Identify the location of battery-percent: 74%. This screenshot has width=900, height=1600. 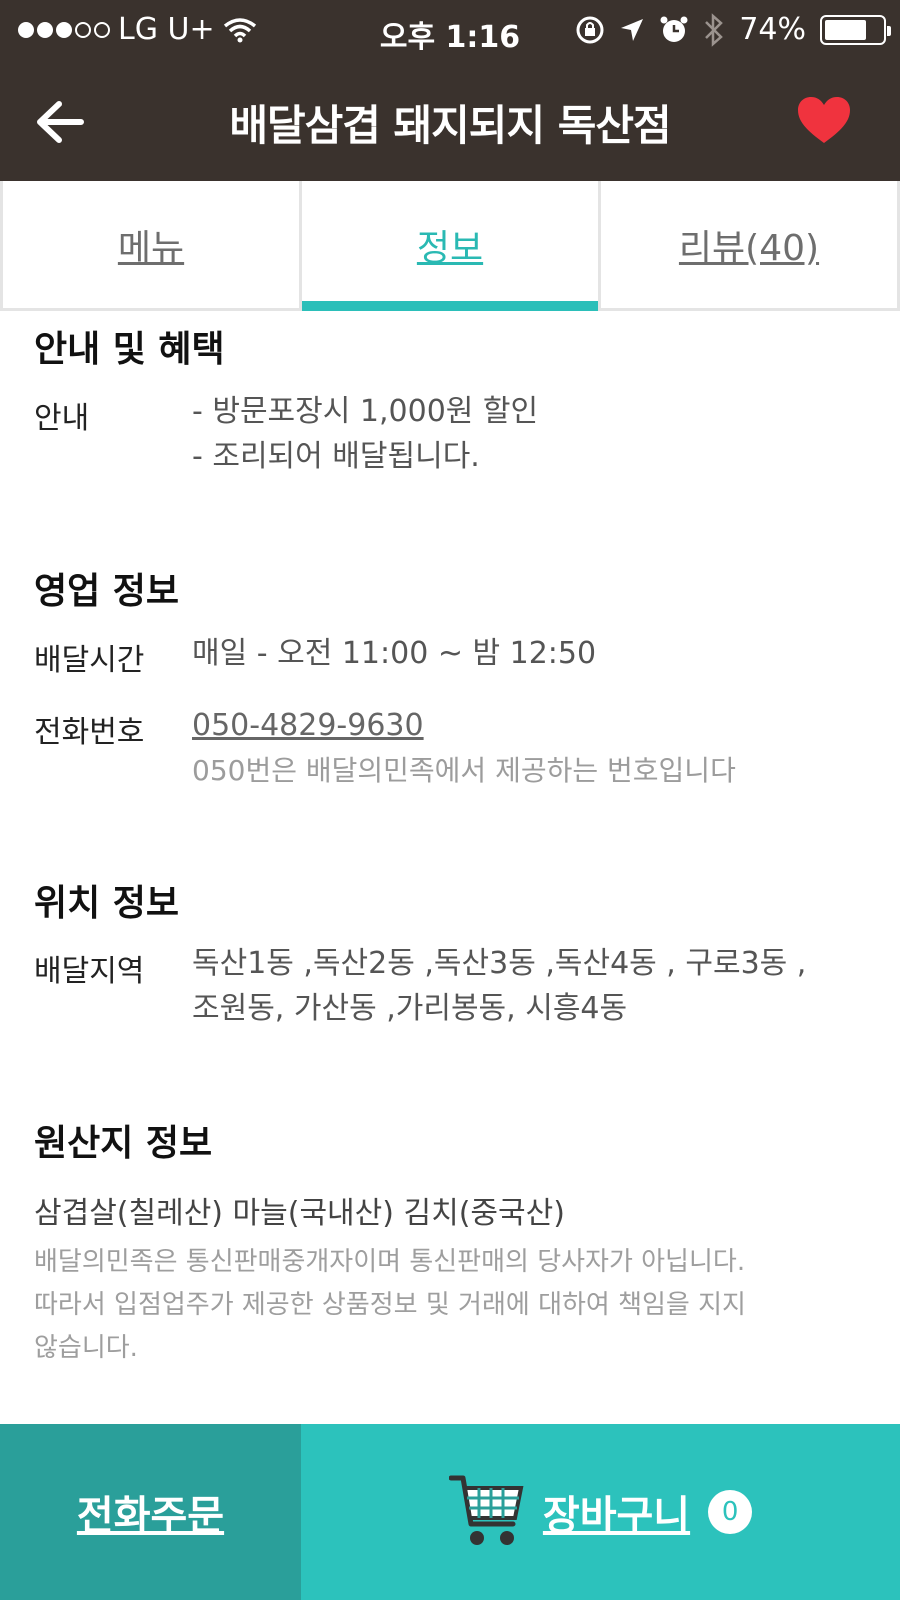
(772, 29).